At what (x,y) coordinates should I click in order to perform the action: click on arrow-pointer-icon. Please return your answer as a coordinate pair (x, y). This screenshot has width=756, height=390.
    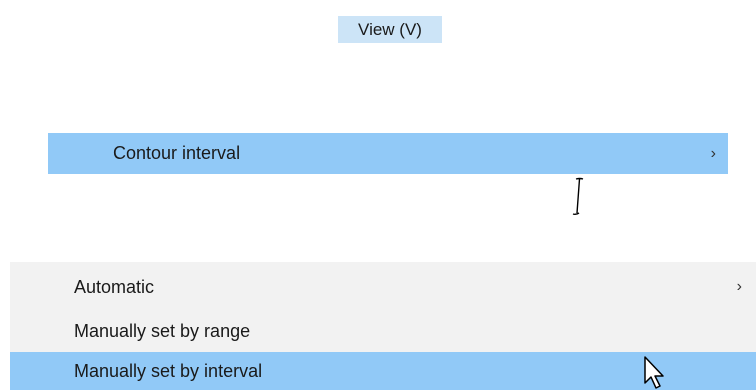
    Looking at the image, I should click on (654, 372).